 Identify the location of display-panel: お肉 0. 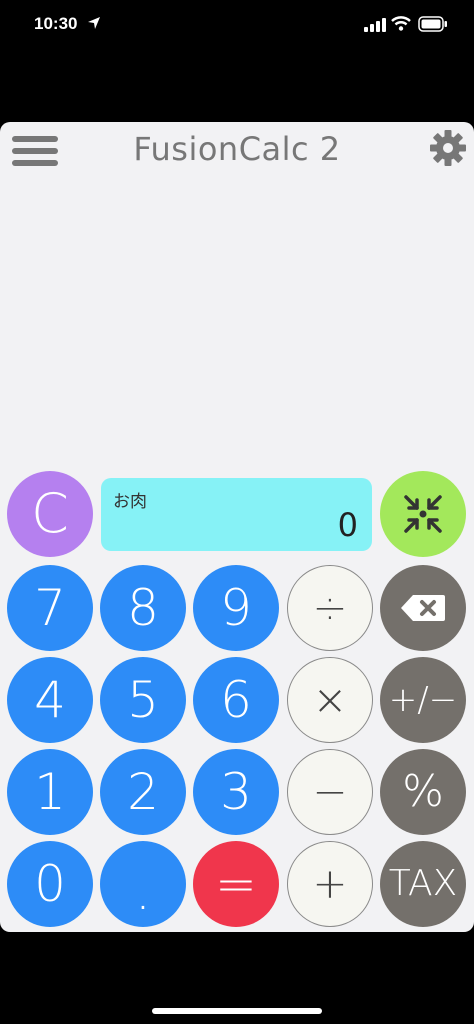
(236, 514).